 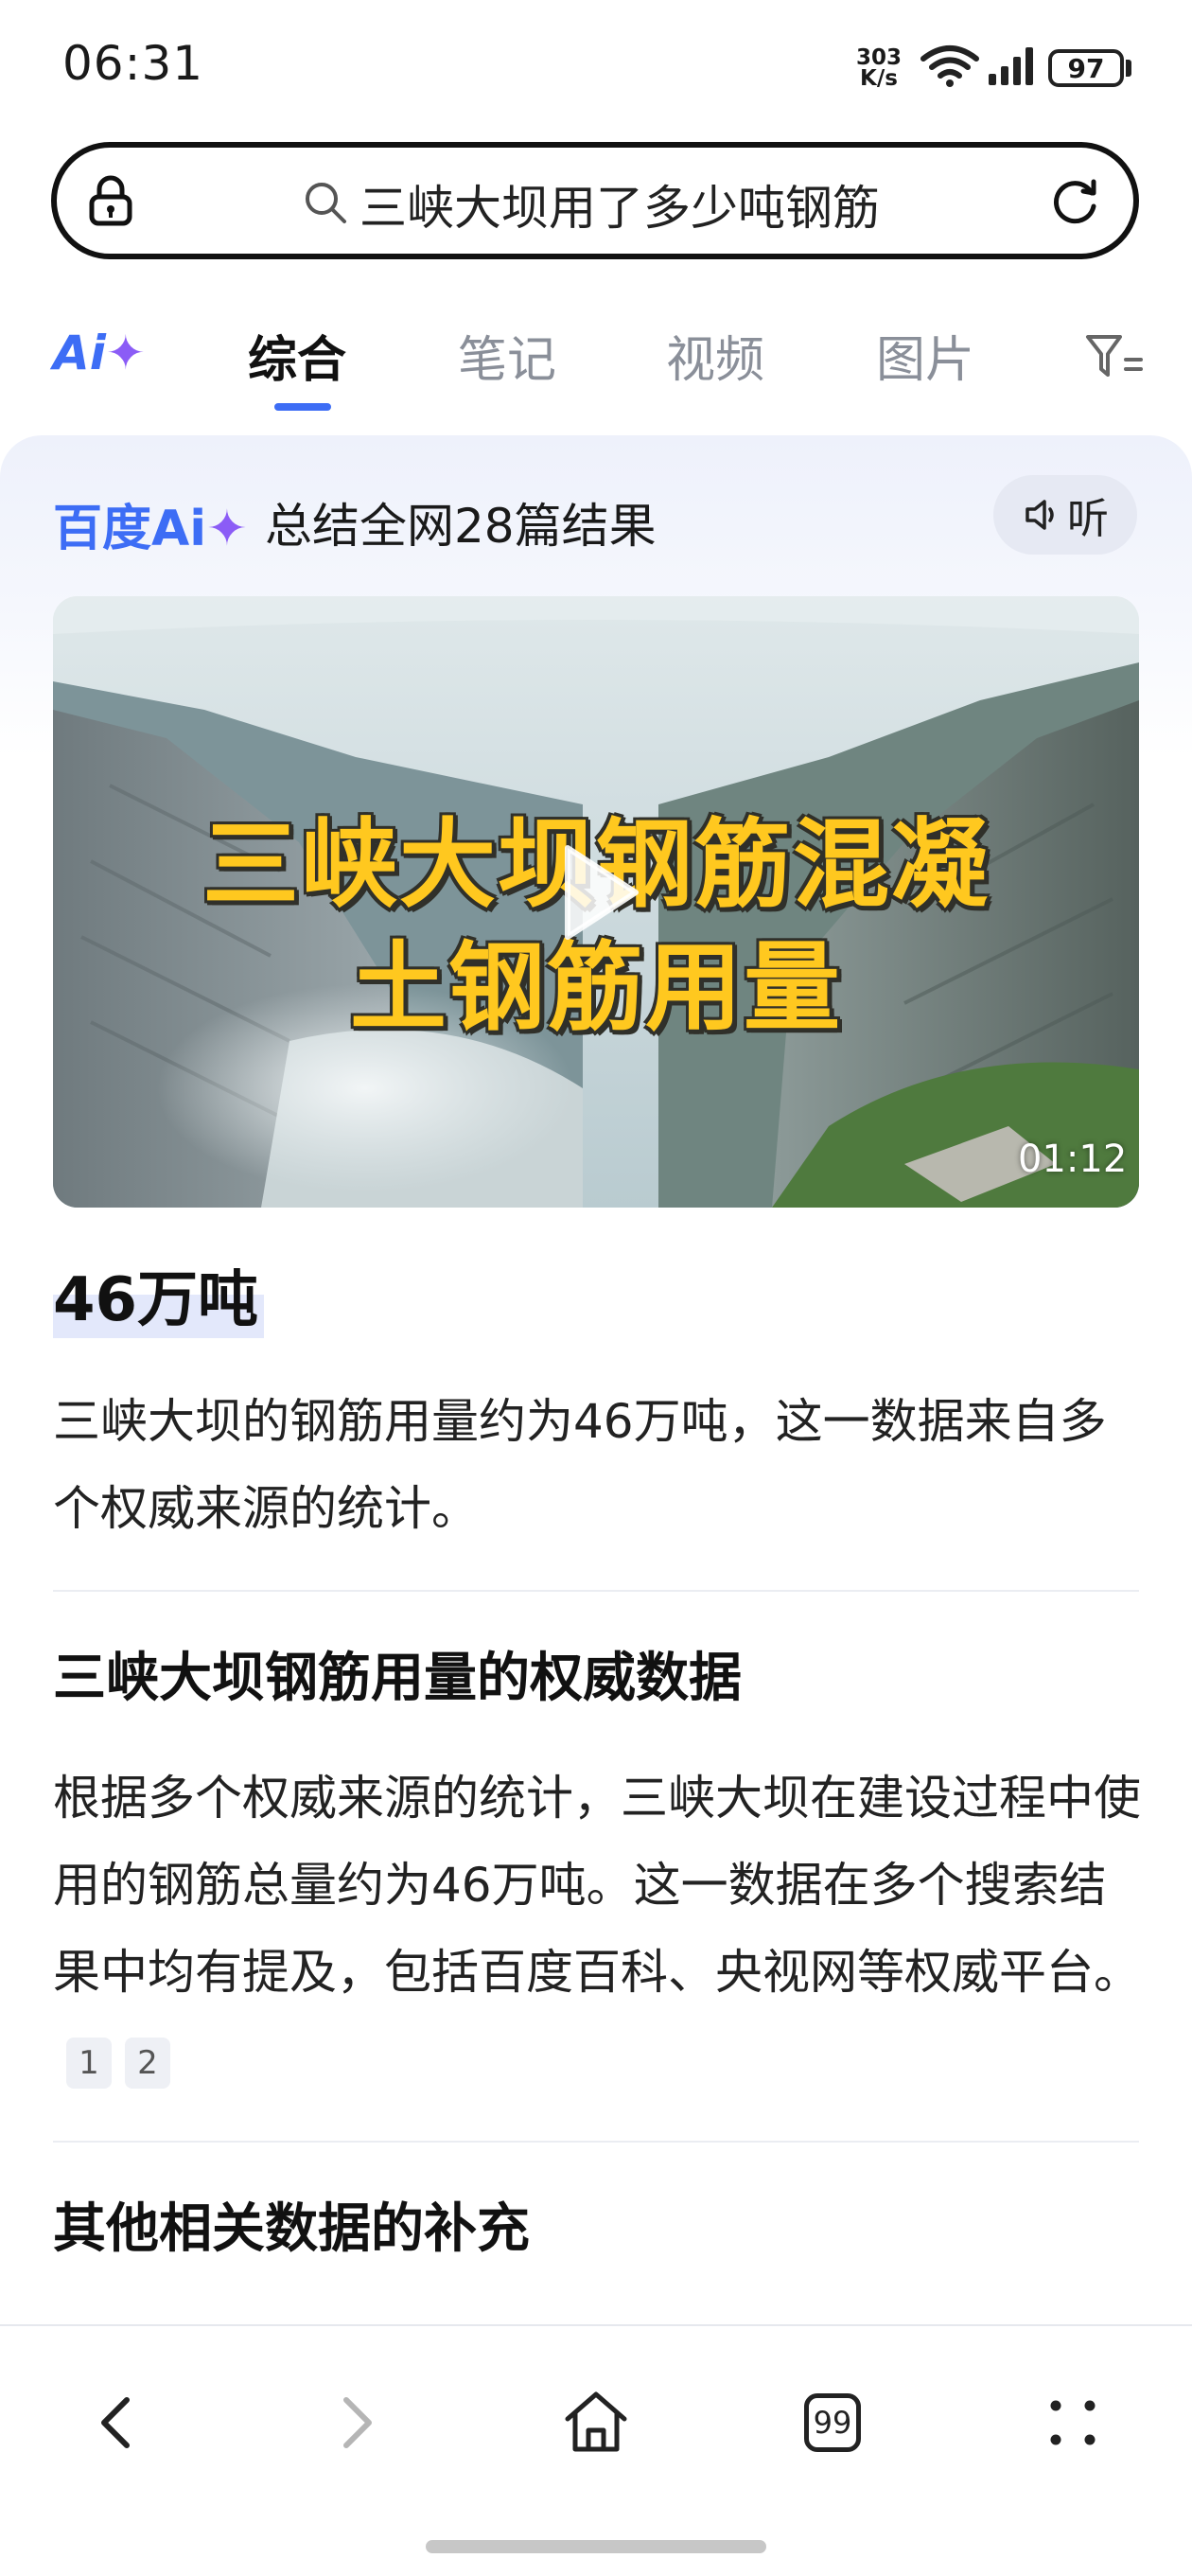 What do you see at coordinates (619, 204) in the screenshot?
I see `search-input: 三峡大坝用了多少吨钢筋` at bounding box center [619, 204].